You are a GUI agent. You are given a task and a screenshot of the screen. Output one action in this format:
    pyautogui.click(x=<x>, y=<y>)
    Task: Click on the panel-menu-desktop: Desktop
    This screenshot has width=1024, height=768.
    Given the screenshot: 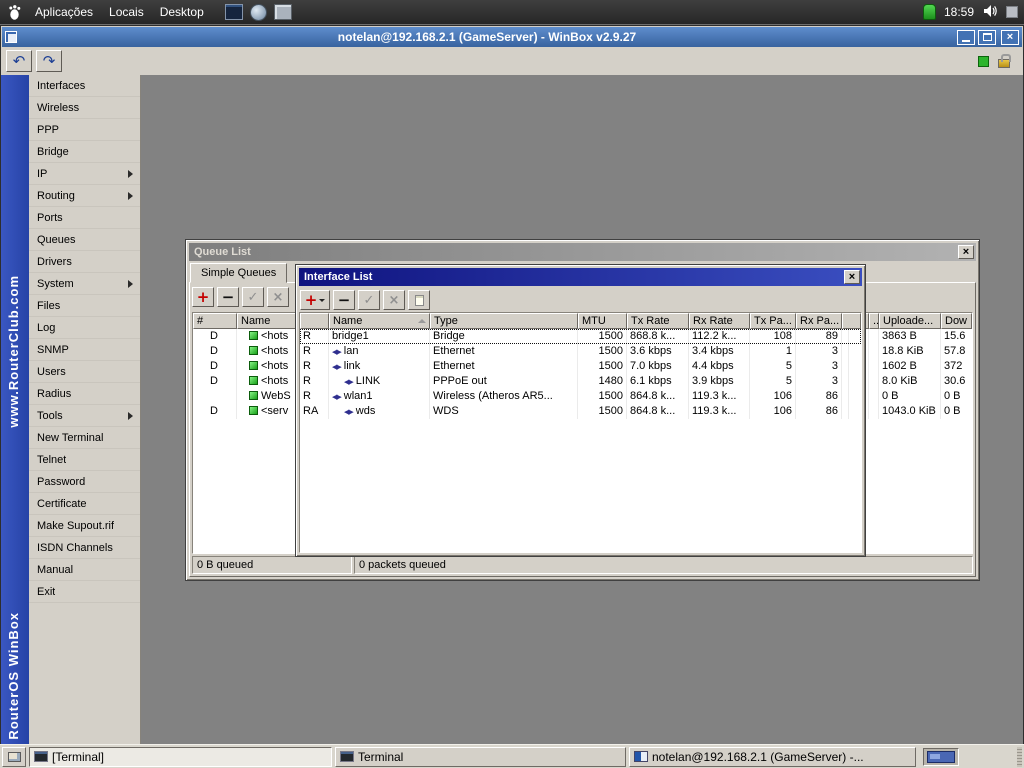 What is the action you would take?
    pyautogui.click(x=182, y=12)
    